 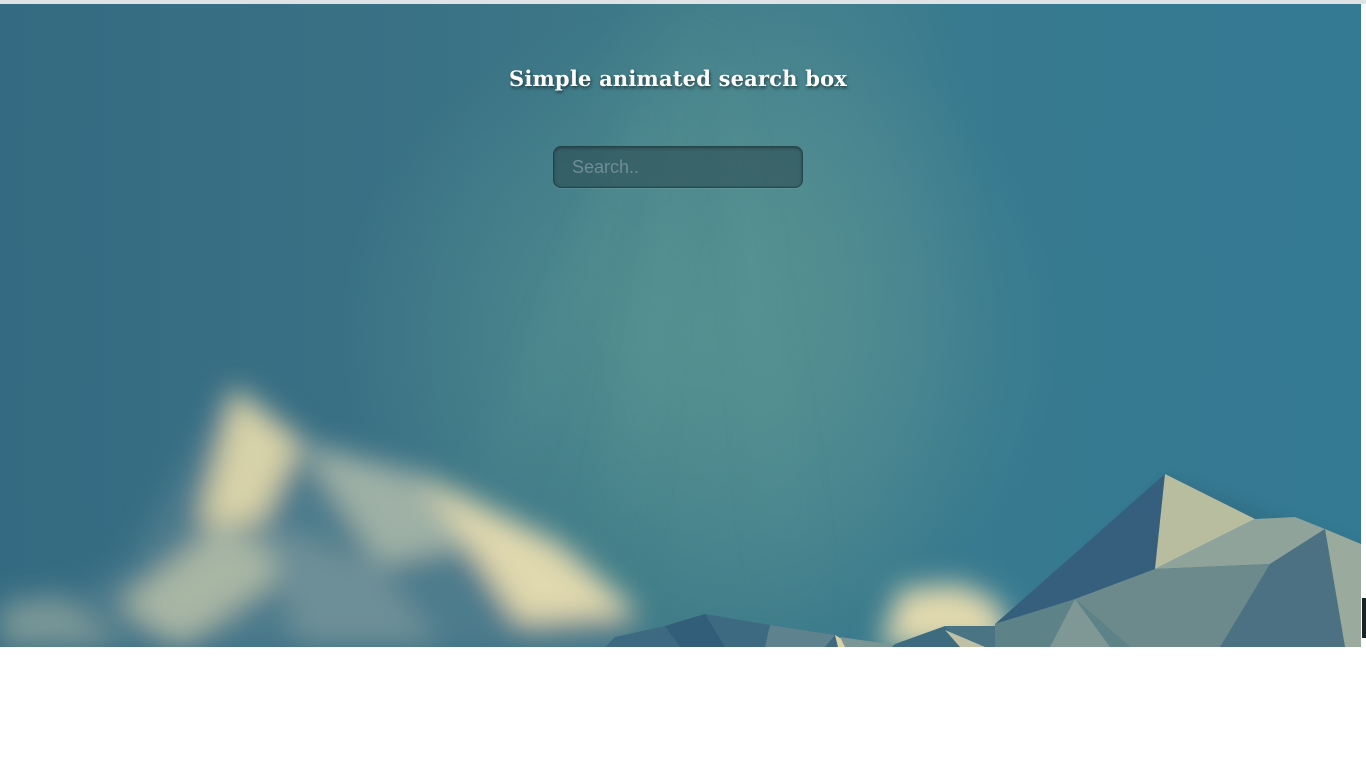 I want to click on page-right-edge, so click(x=1363, y=301).